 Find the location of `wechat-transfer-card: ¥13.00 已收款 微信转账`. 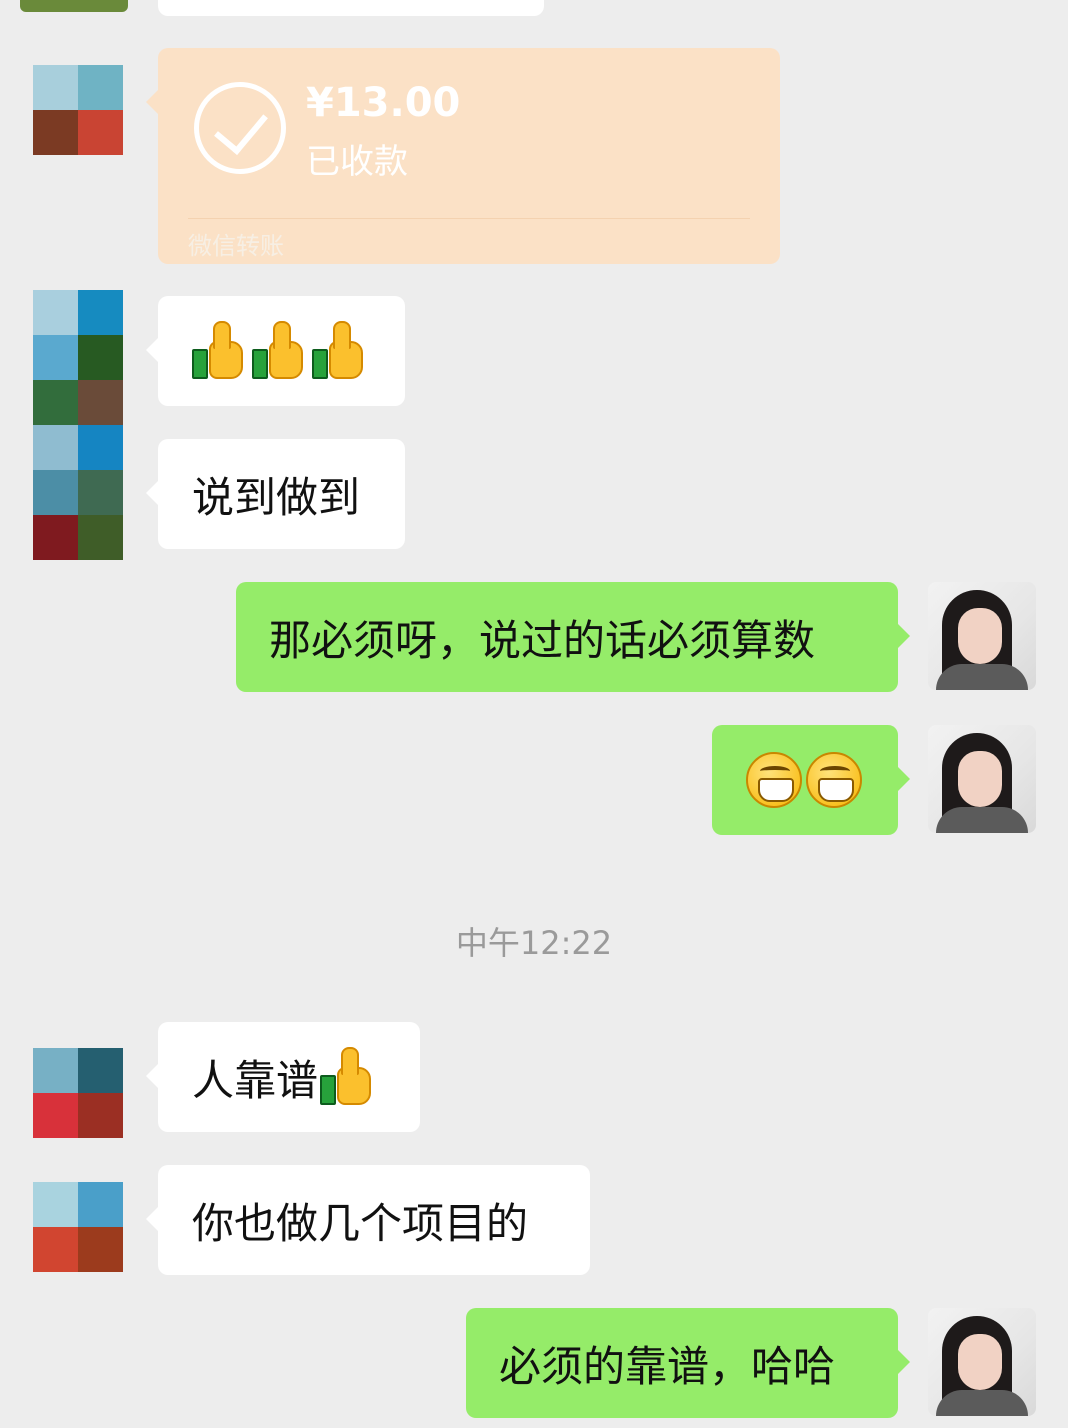

wechat-transfer-card: ¥13.00 已收款 微信转账 is located at coordinates (463, 156).